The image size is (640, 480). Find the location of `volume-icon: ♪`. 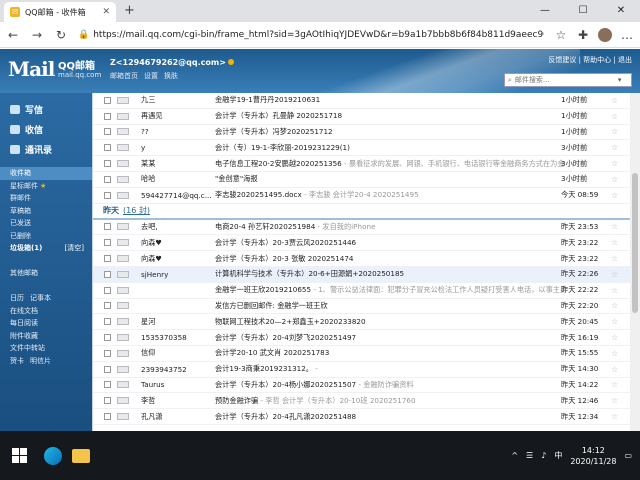

volume-icon: ♪ is located at coordinates (543, 455).